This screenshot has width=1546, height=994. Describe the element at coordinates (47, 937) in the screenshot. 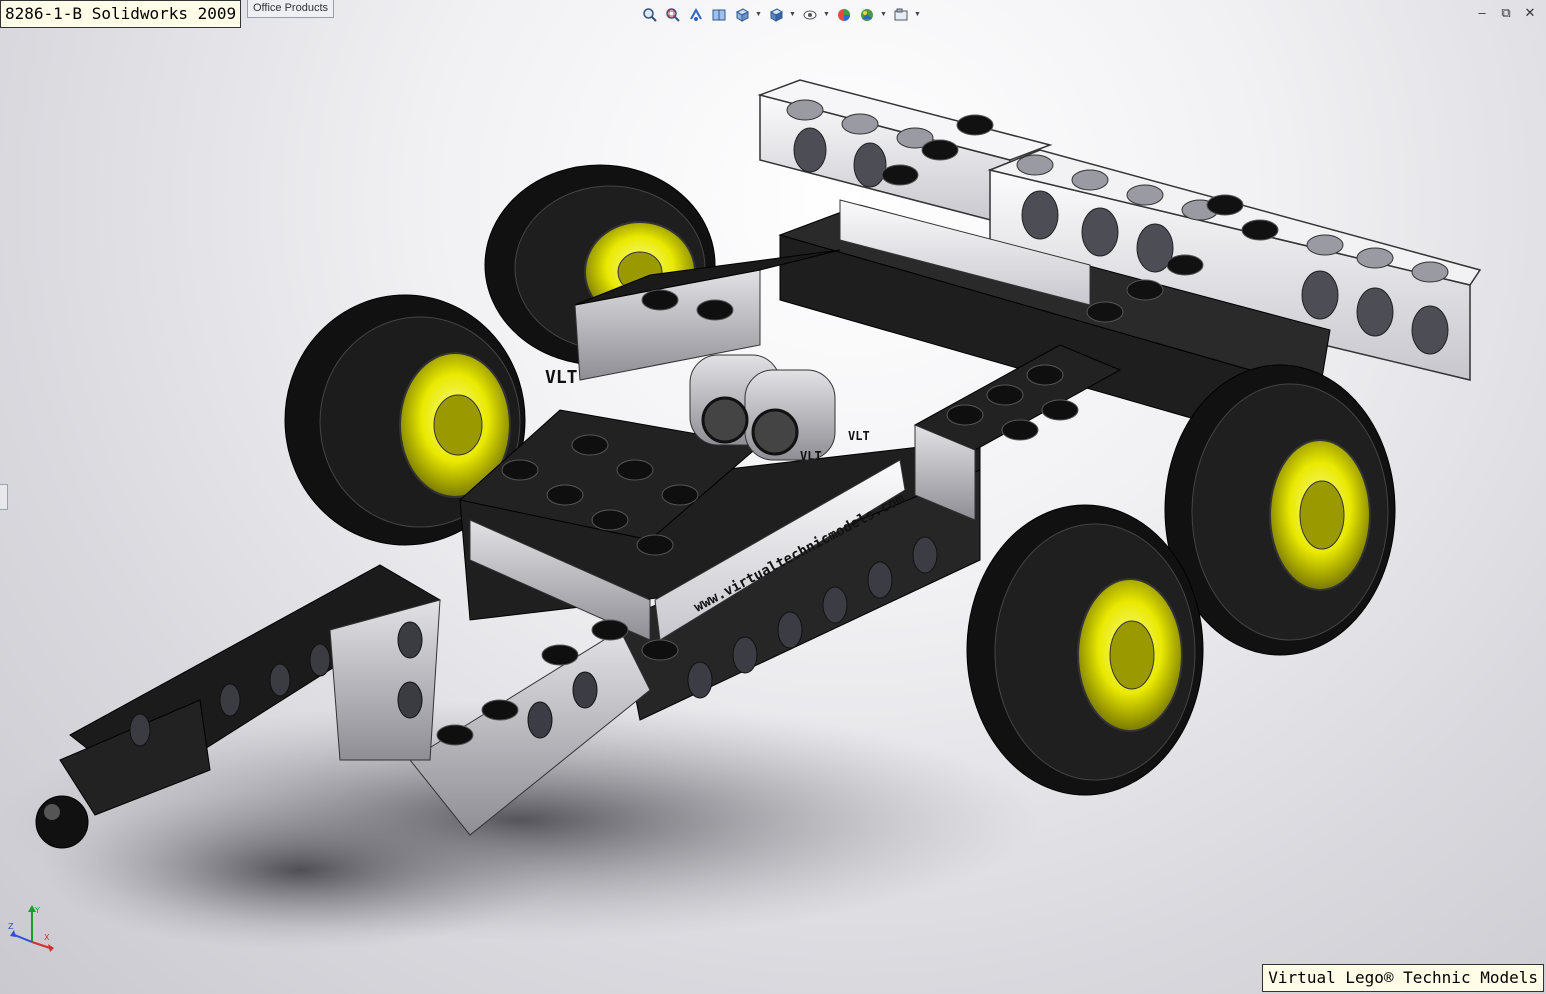

I see `triad-x-label: X` at that location.